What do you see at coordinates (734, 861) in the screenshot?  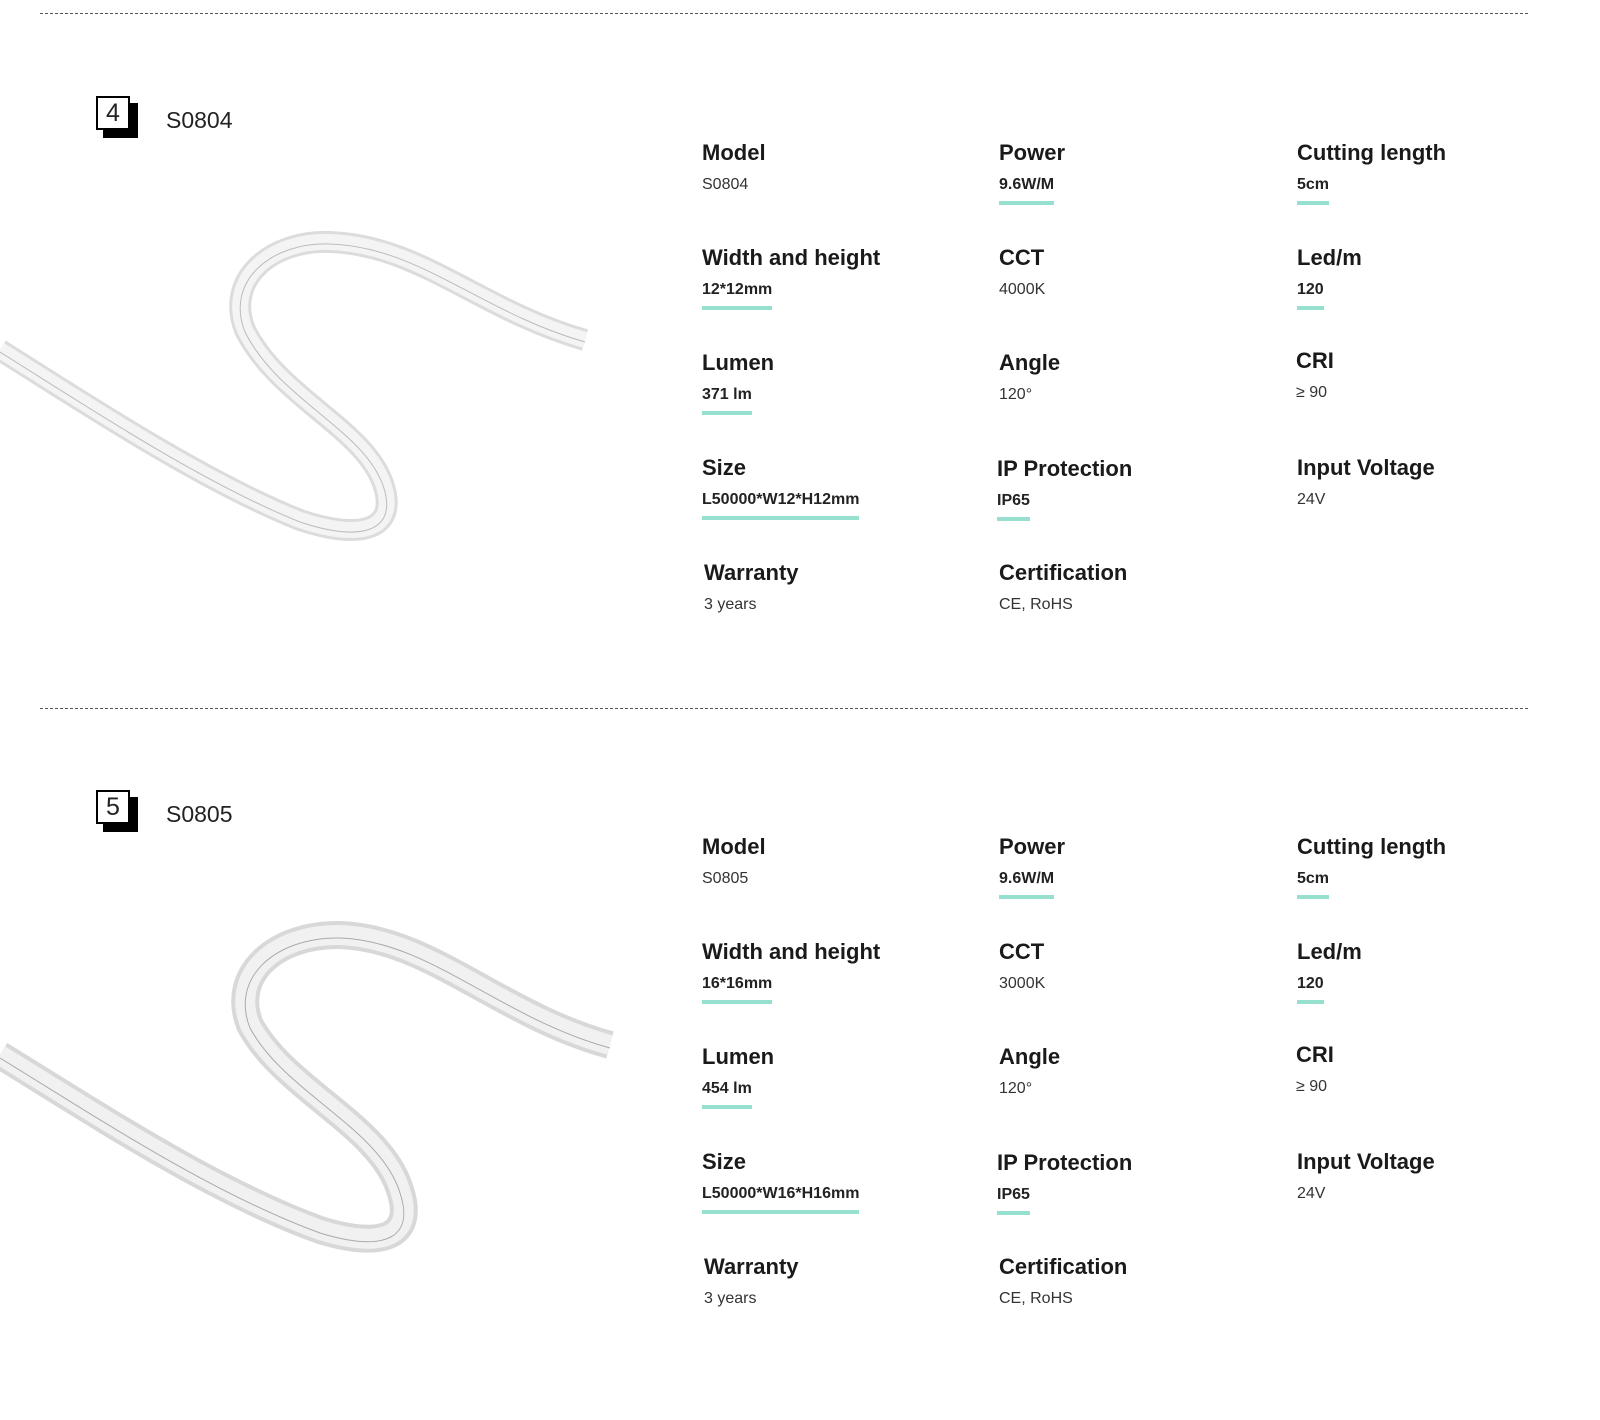 I see `spec-model: Model S0805` at bounding box center [734, 861].